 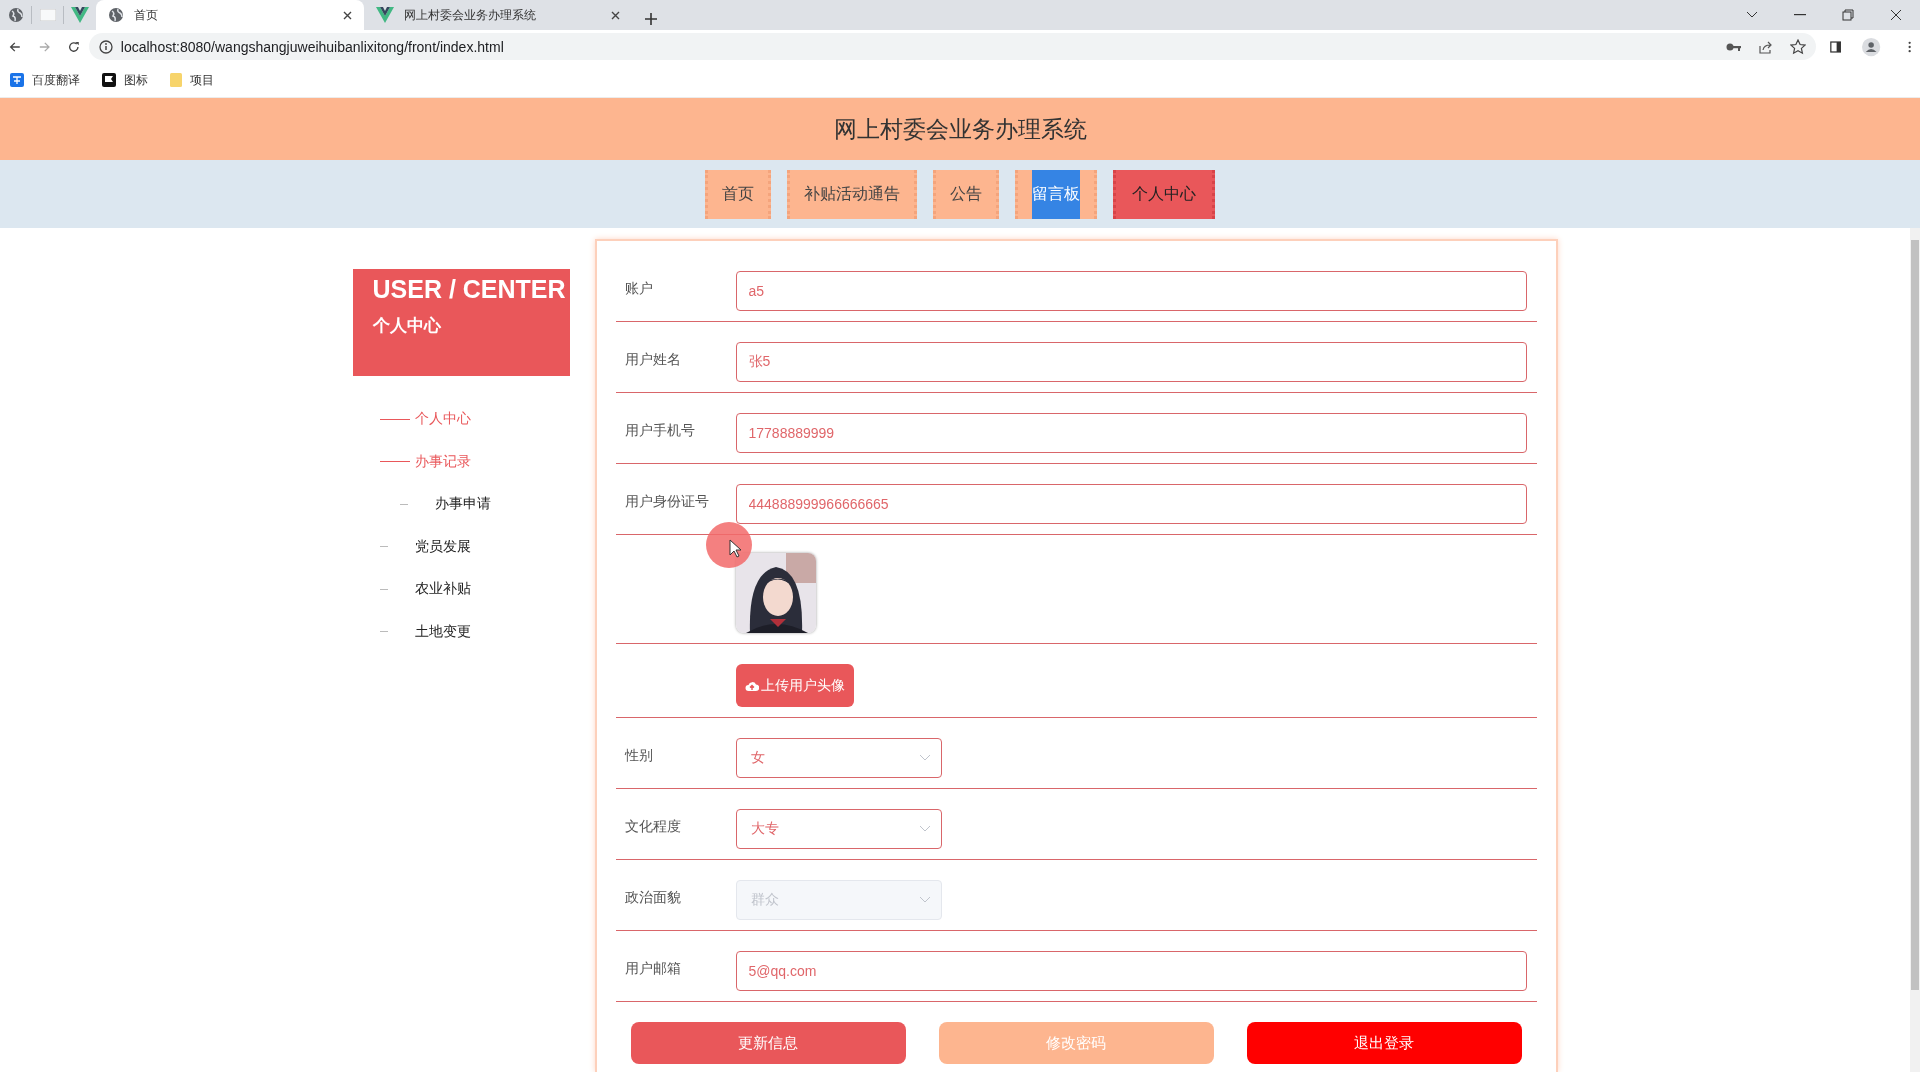 I want to click on input-field: 张5, so click(x=1131, y=362).